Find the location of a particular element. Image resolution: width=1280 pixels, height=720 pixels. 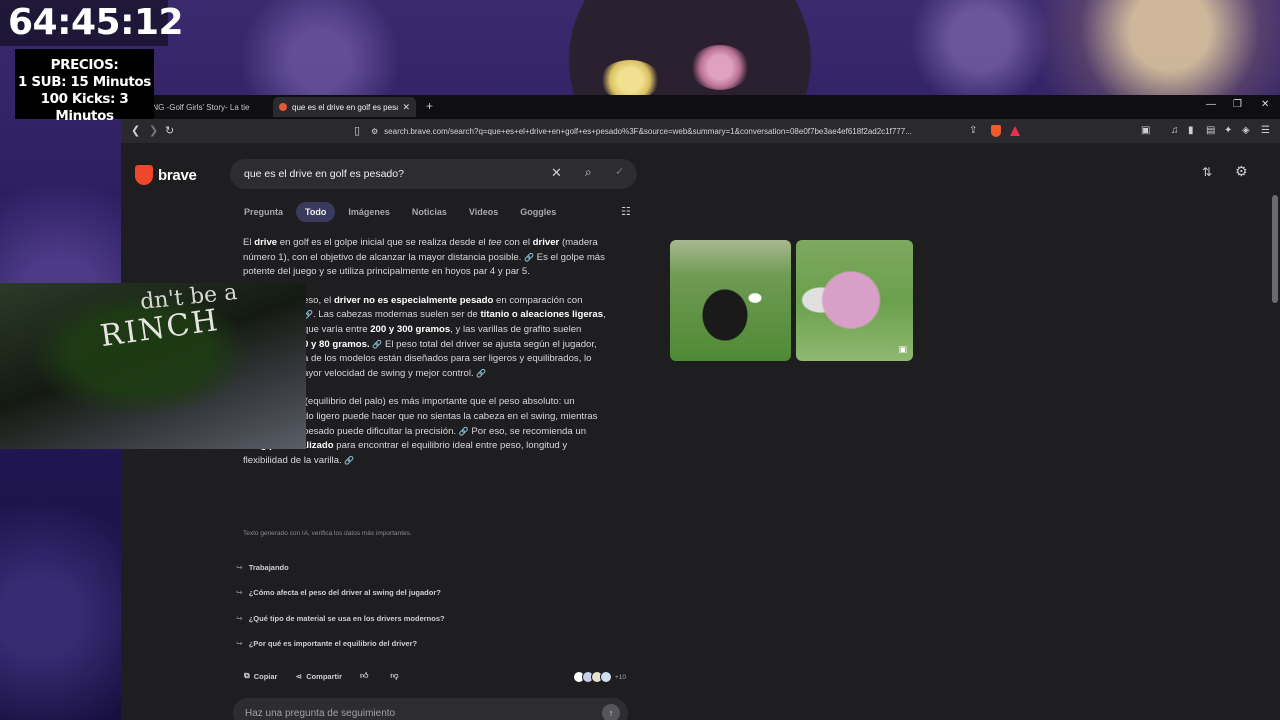

prices-title: PRECIOS: is located at coordinates (84, 65).